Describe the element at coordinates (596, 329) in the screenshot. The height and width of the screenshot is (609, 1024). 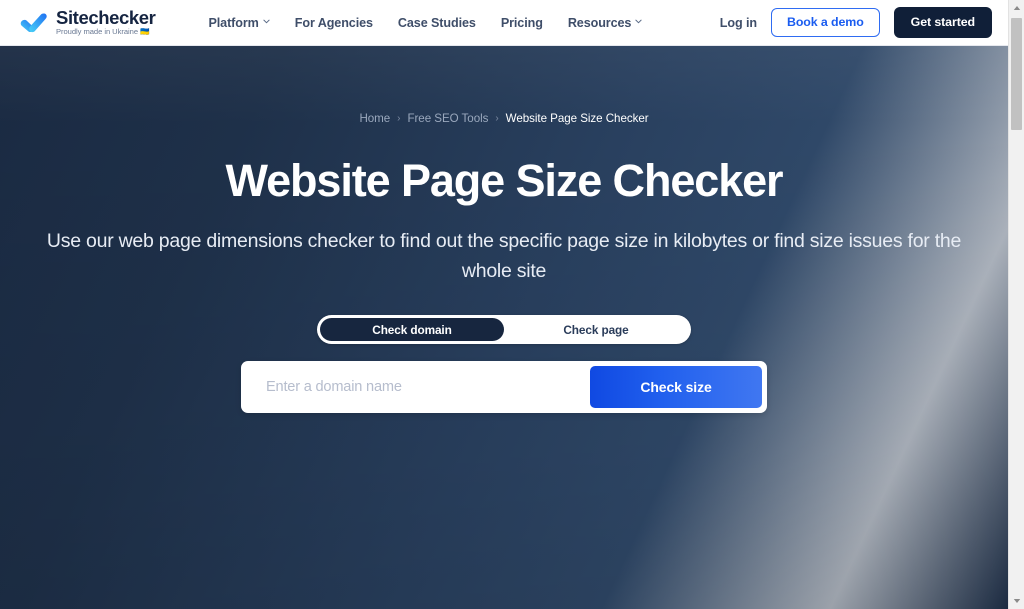
I see `toggle-check-page: Check page` at that location.